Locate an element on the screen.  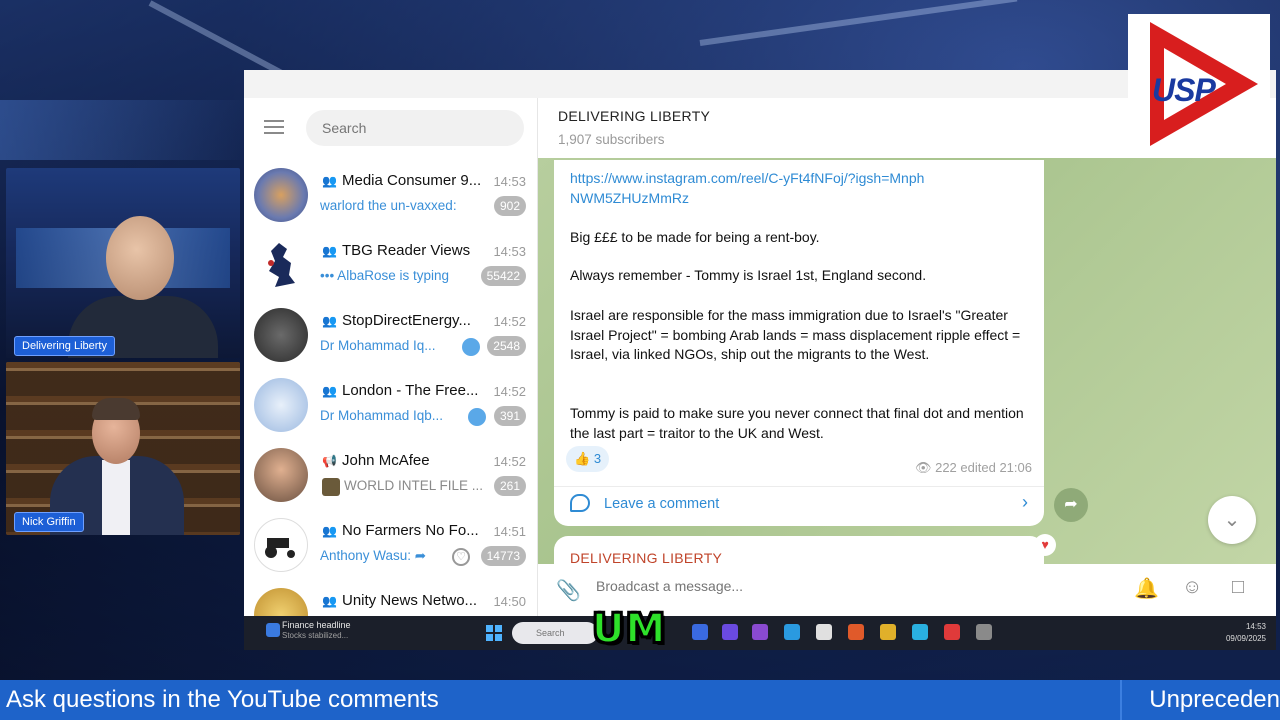
presenter-camera-2: Nick Griffin is located at coordinates (123, 448).